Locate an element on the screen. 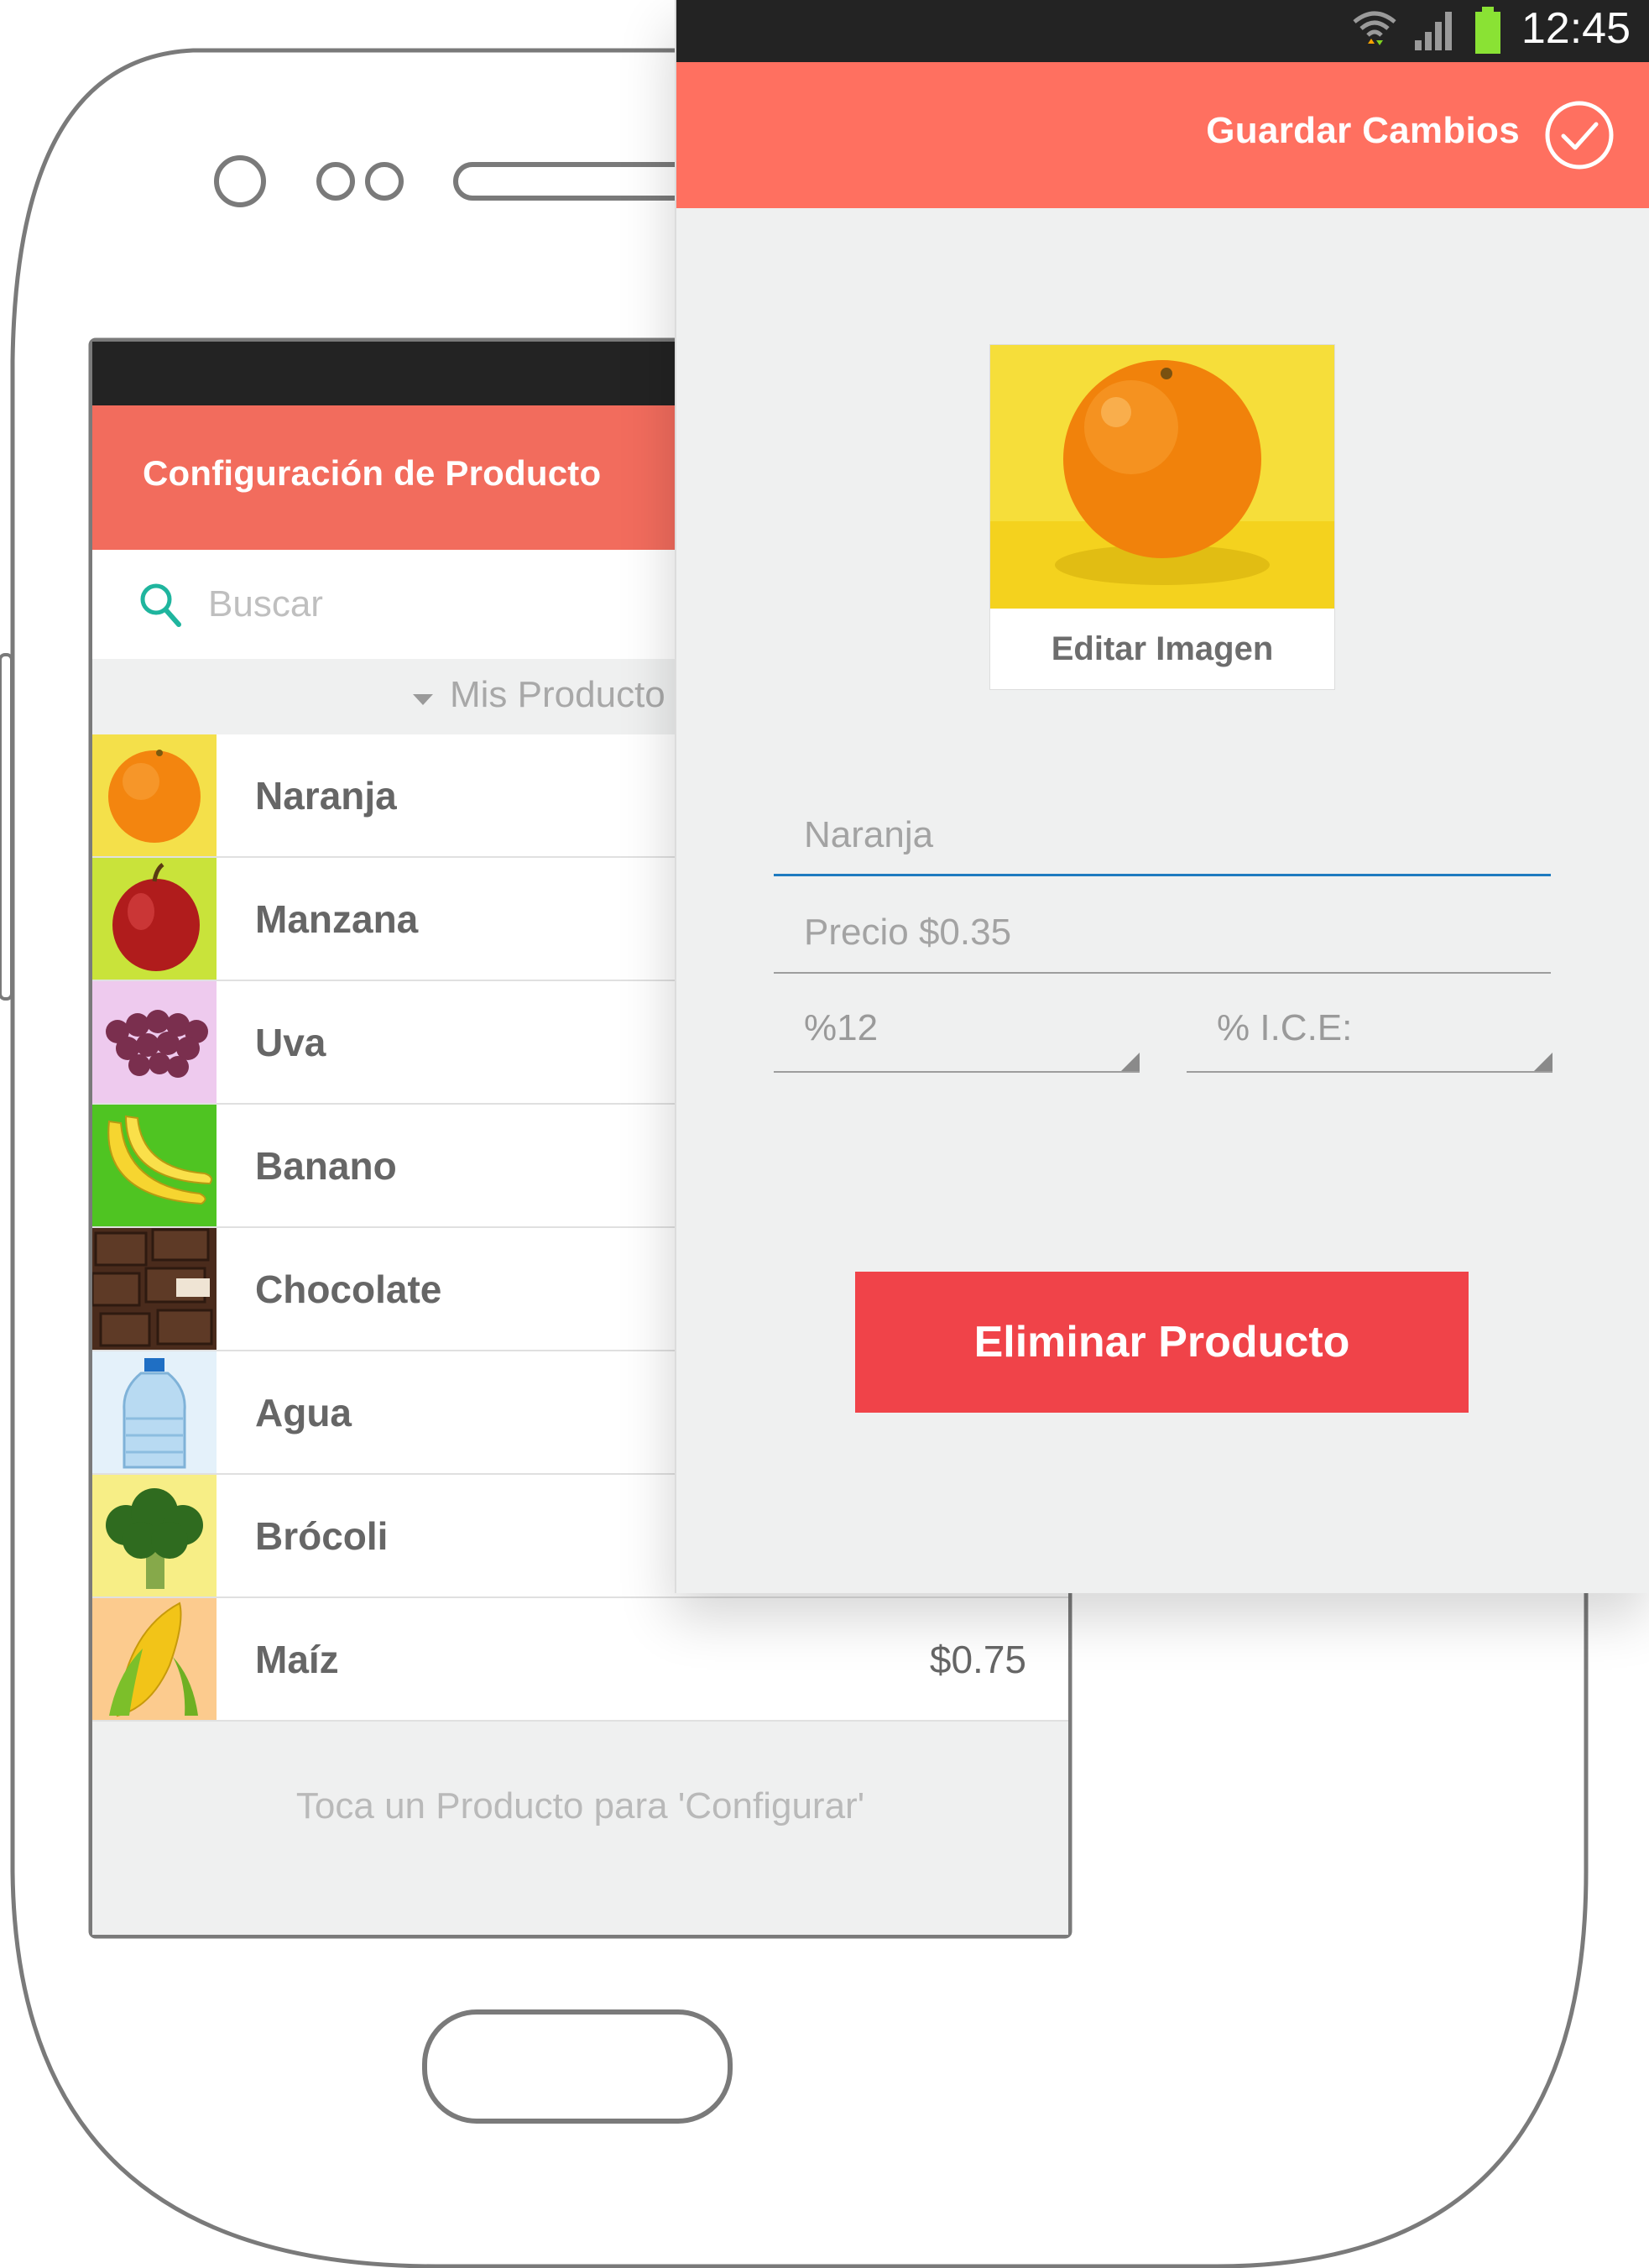 This screenshot has width=1649, height=2268. edit-image-button: Editar Imagen is located at coordinates (1162, 649).